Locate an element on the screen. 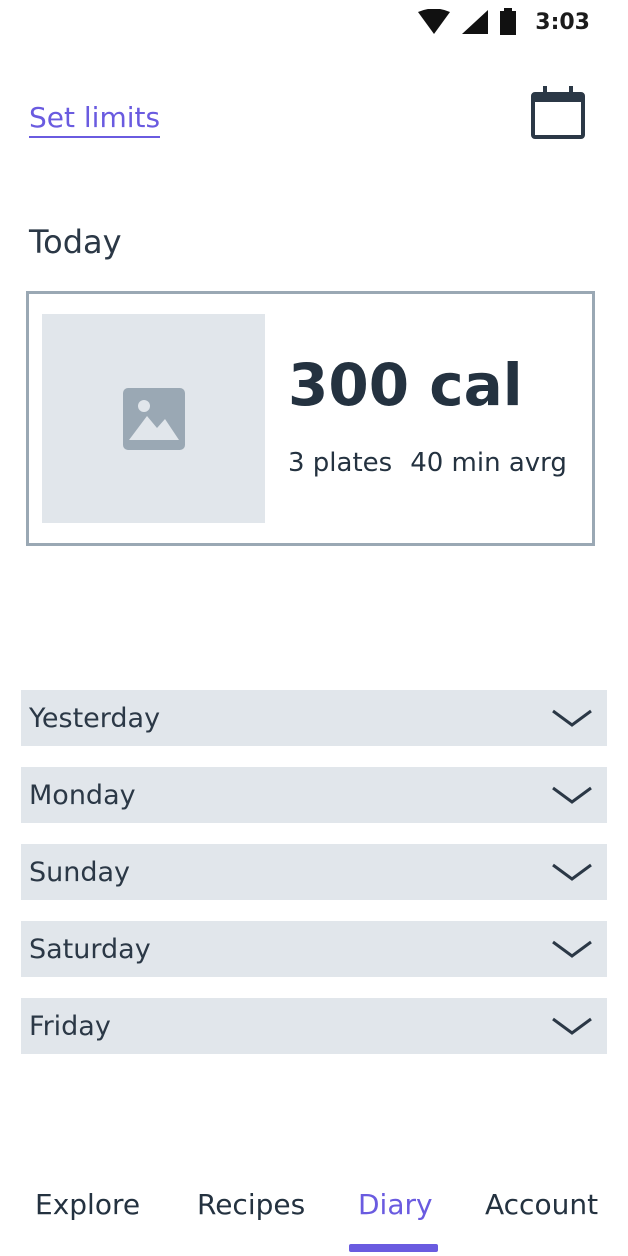 The image size is (628, 1256). day-label: Sunday is located at coordinates (80, 872).